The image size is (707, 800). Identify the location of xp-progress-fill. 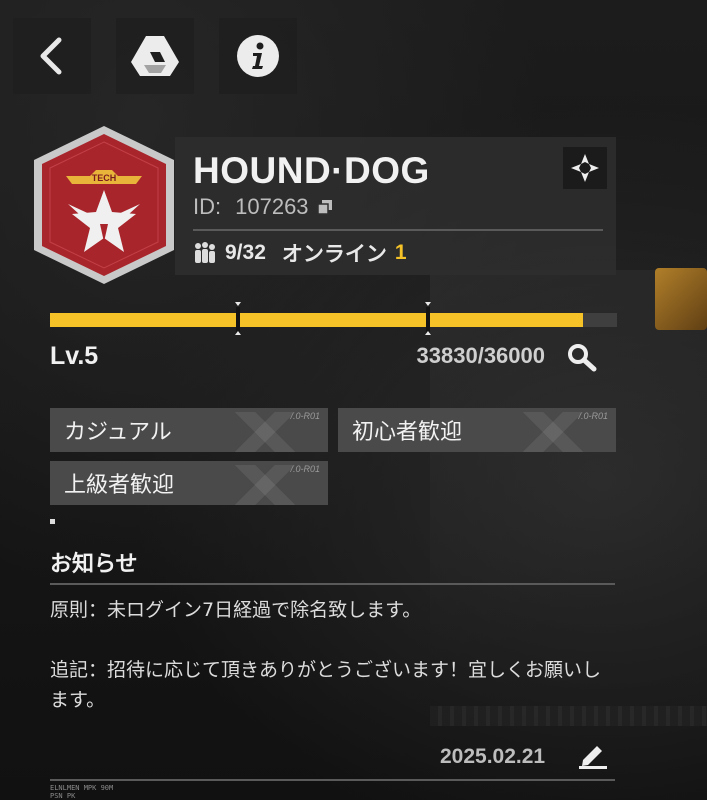
(316, 320).